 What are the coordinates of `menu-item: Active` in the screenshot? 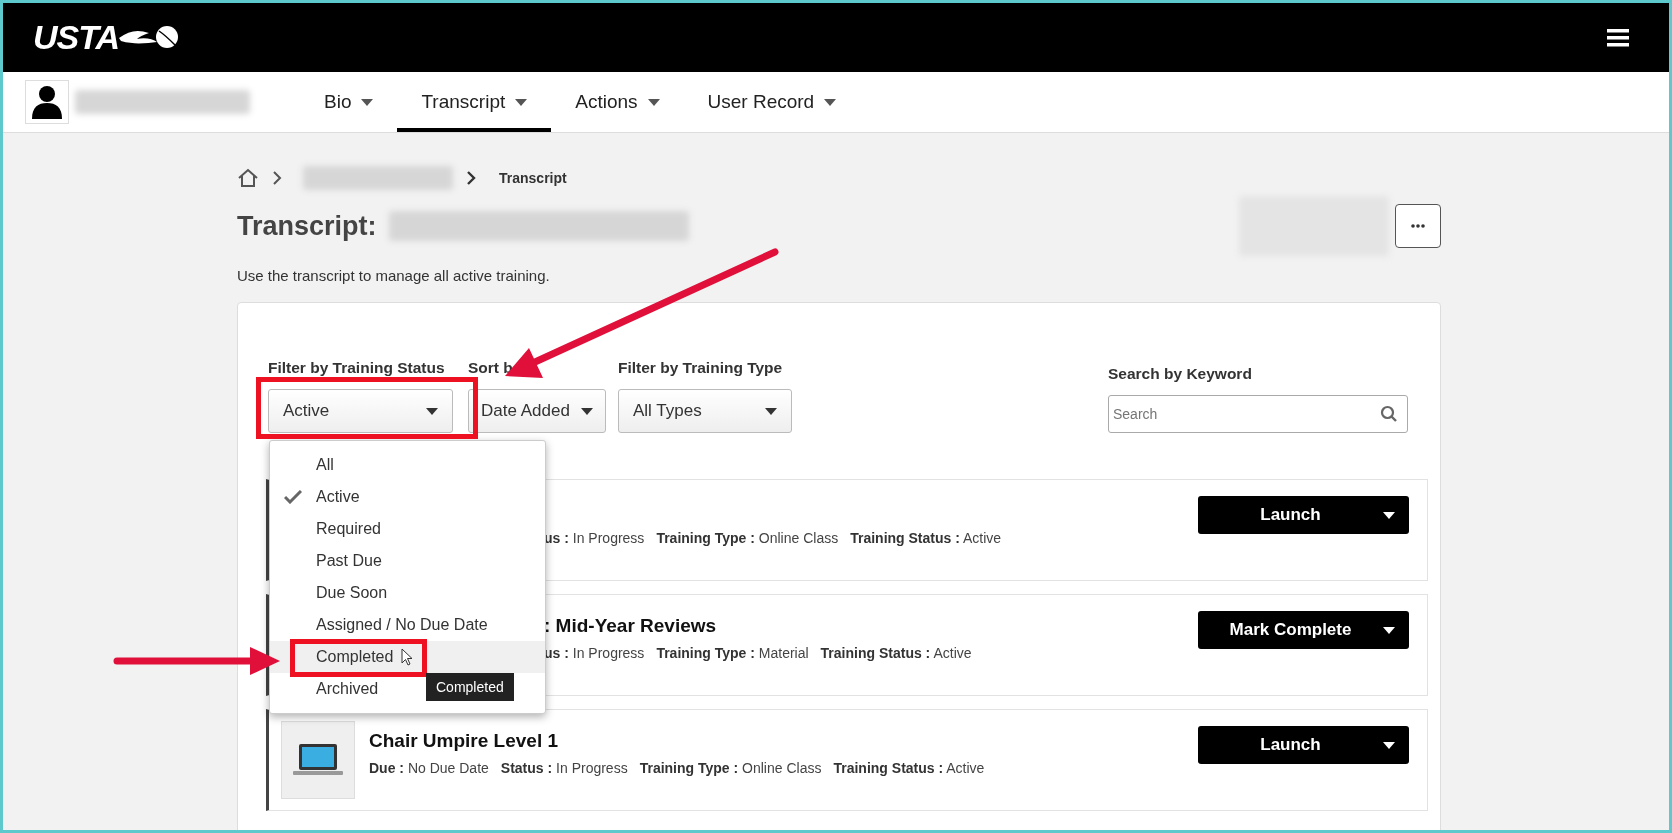 It's located at (320, 497).